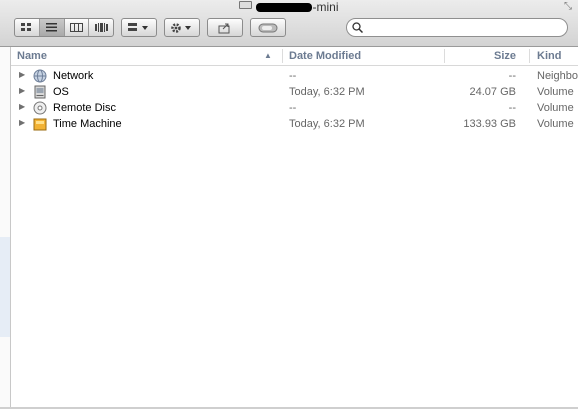 The height and width of the screenshot is (409, 578). I want to click on arrange-grid-icon, so click(138, 27).